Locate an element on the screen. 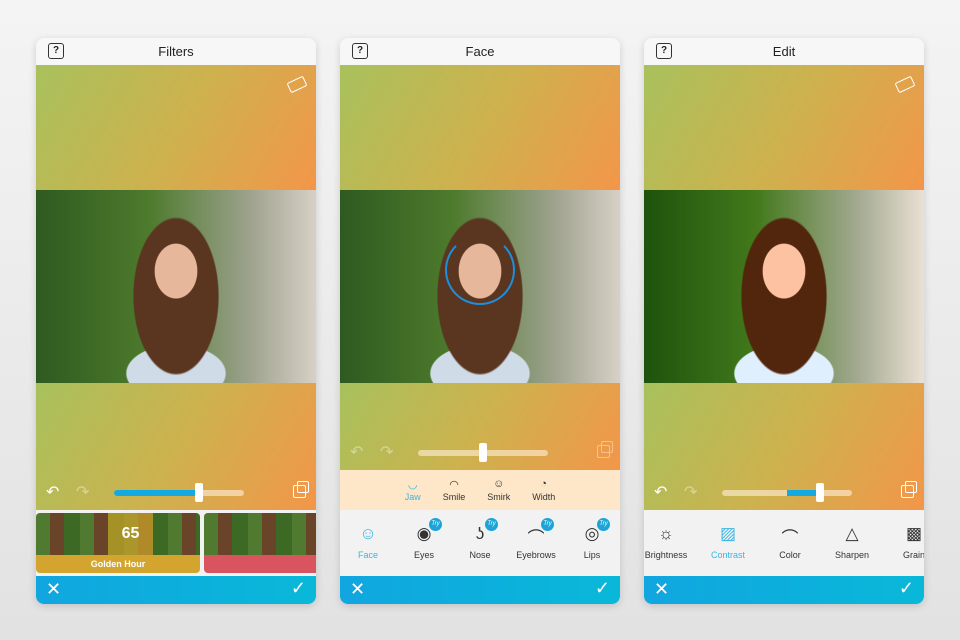 The image size is (960, 640). header: ? Edit is located at coordinates (784, 51).